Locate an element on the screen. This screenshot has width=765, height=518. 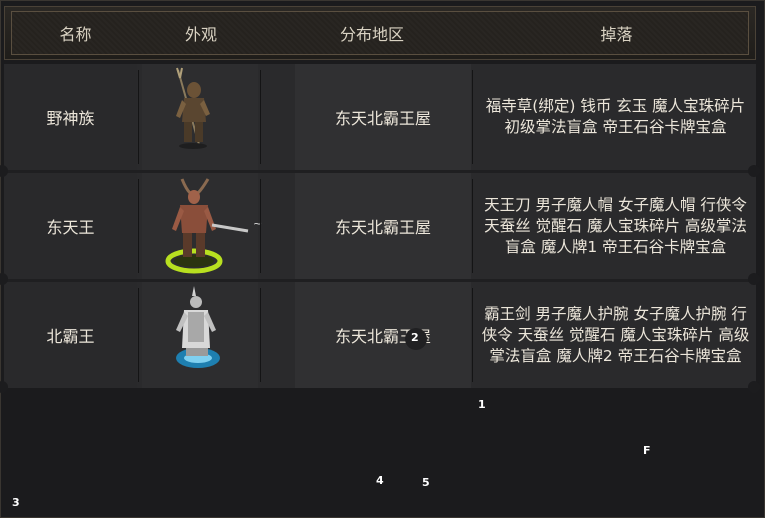
tribal-spearman-figure-icon is located at coordinates (193, 108).